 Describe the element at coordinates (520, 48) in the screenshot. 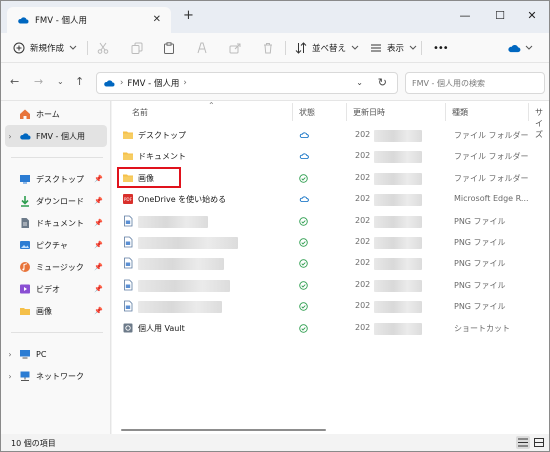

I see `onedrive-button` at that location.